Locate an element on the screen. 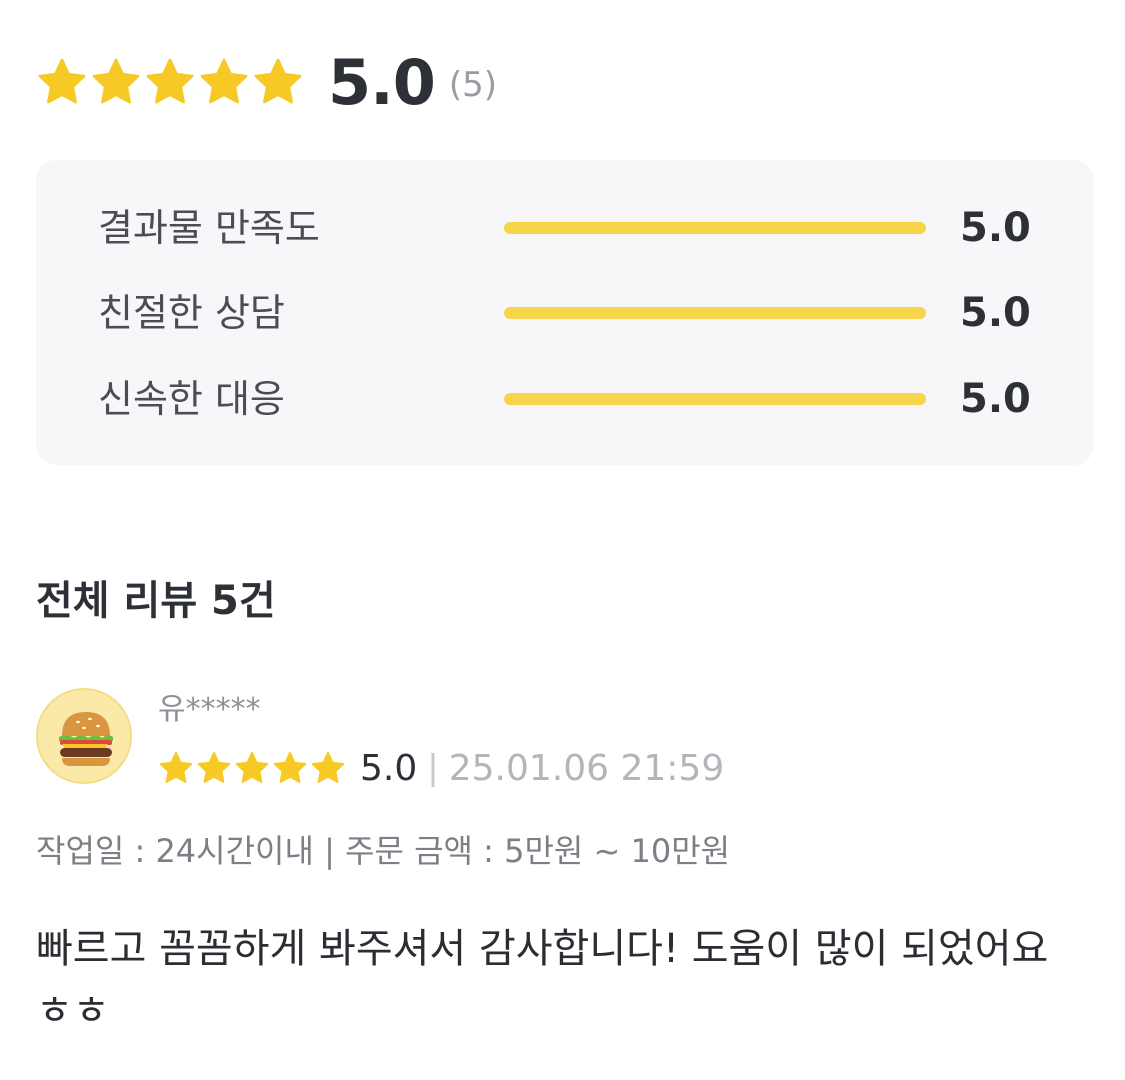  reviewer-avatar is located at coordinates (84, 736).